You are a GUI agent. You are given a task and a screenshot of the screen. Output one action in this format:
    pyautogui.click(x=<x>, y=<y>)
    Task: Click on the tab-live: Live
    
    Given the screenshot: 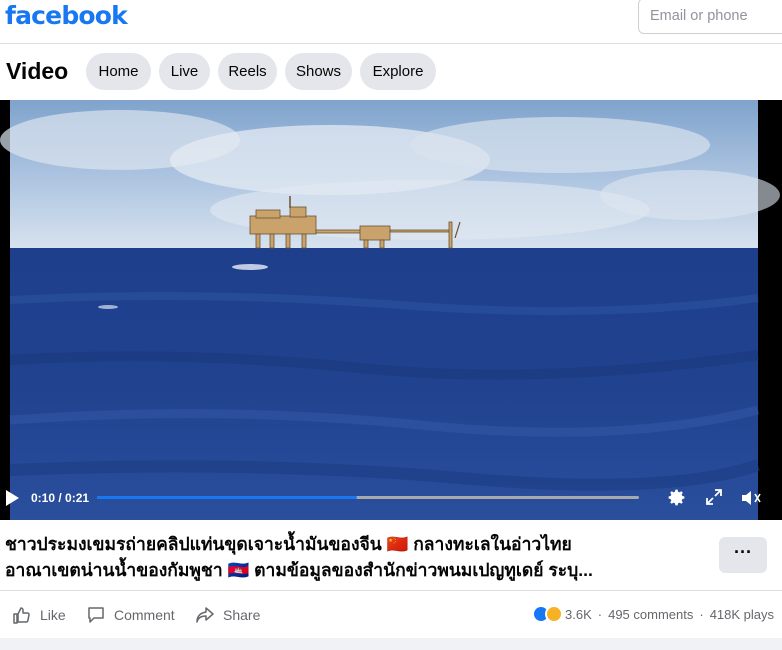 What is the action you would take?
    pyautogui.click(x=184, y=71)
    